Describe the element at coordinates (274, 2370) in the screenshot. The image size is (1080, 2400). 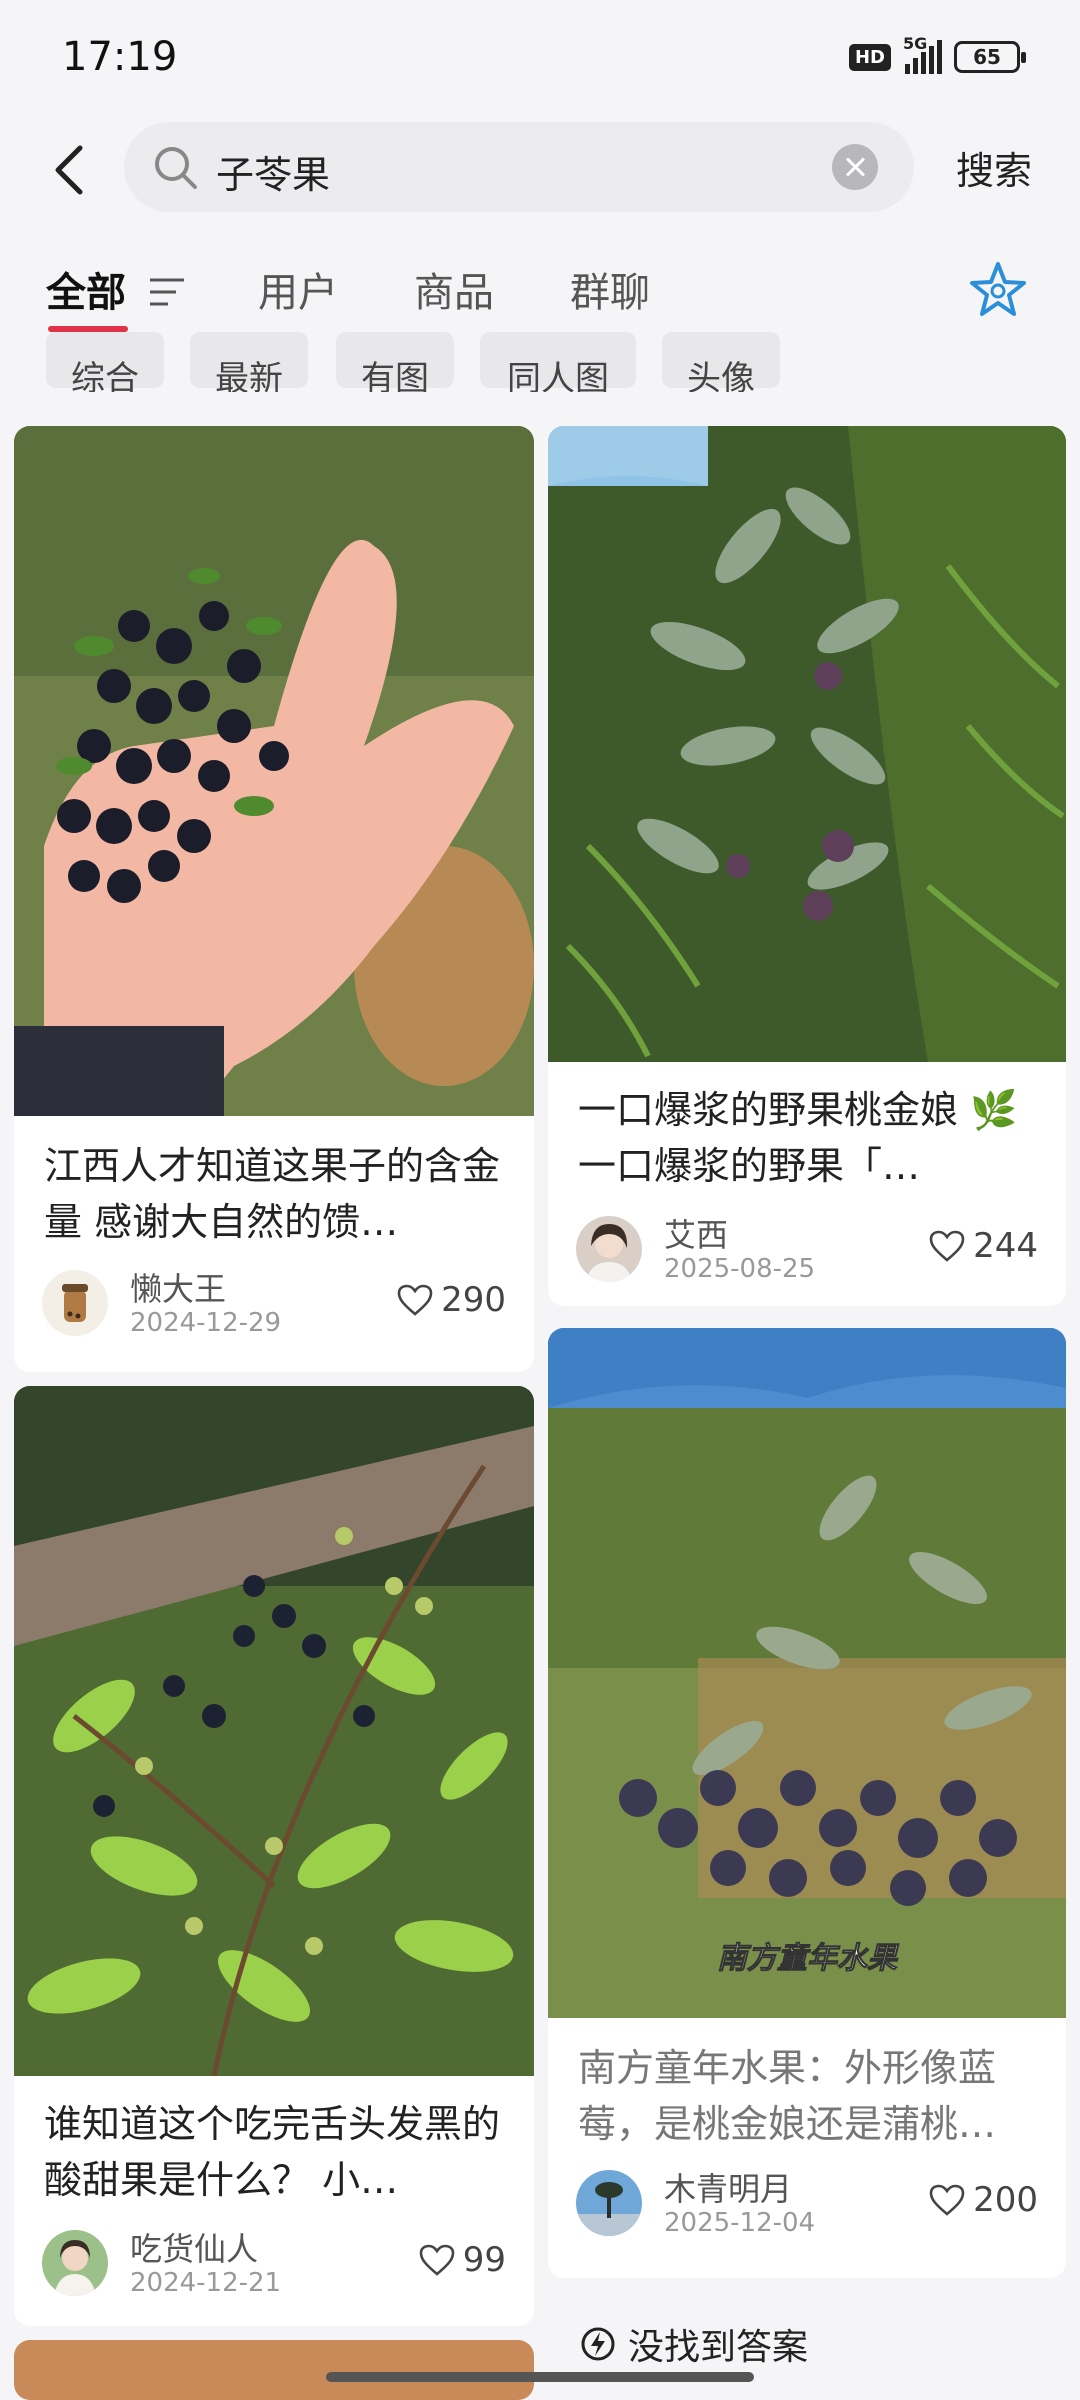
I see `post-card-partial` at that location.